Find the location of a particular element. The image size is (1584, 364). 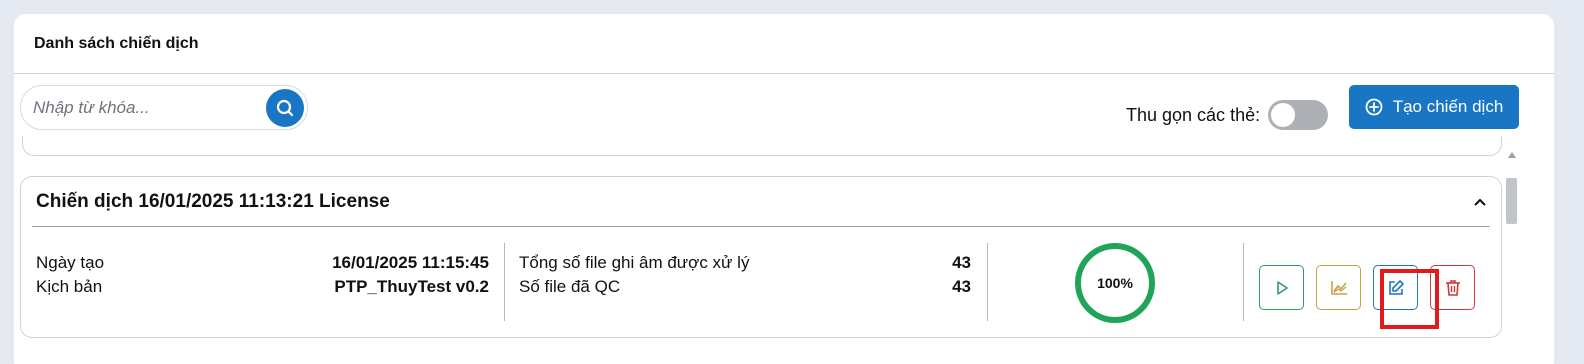

search-input is located at coordinates (141, 107).